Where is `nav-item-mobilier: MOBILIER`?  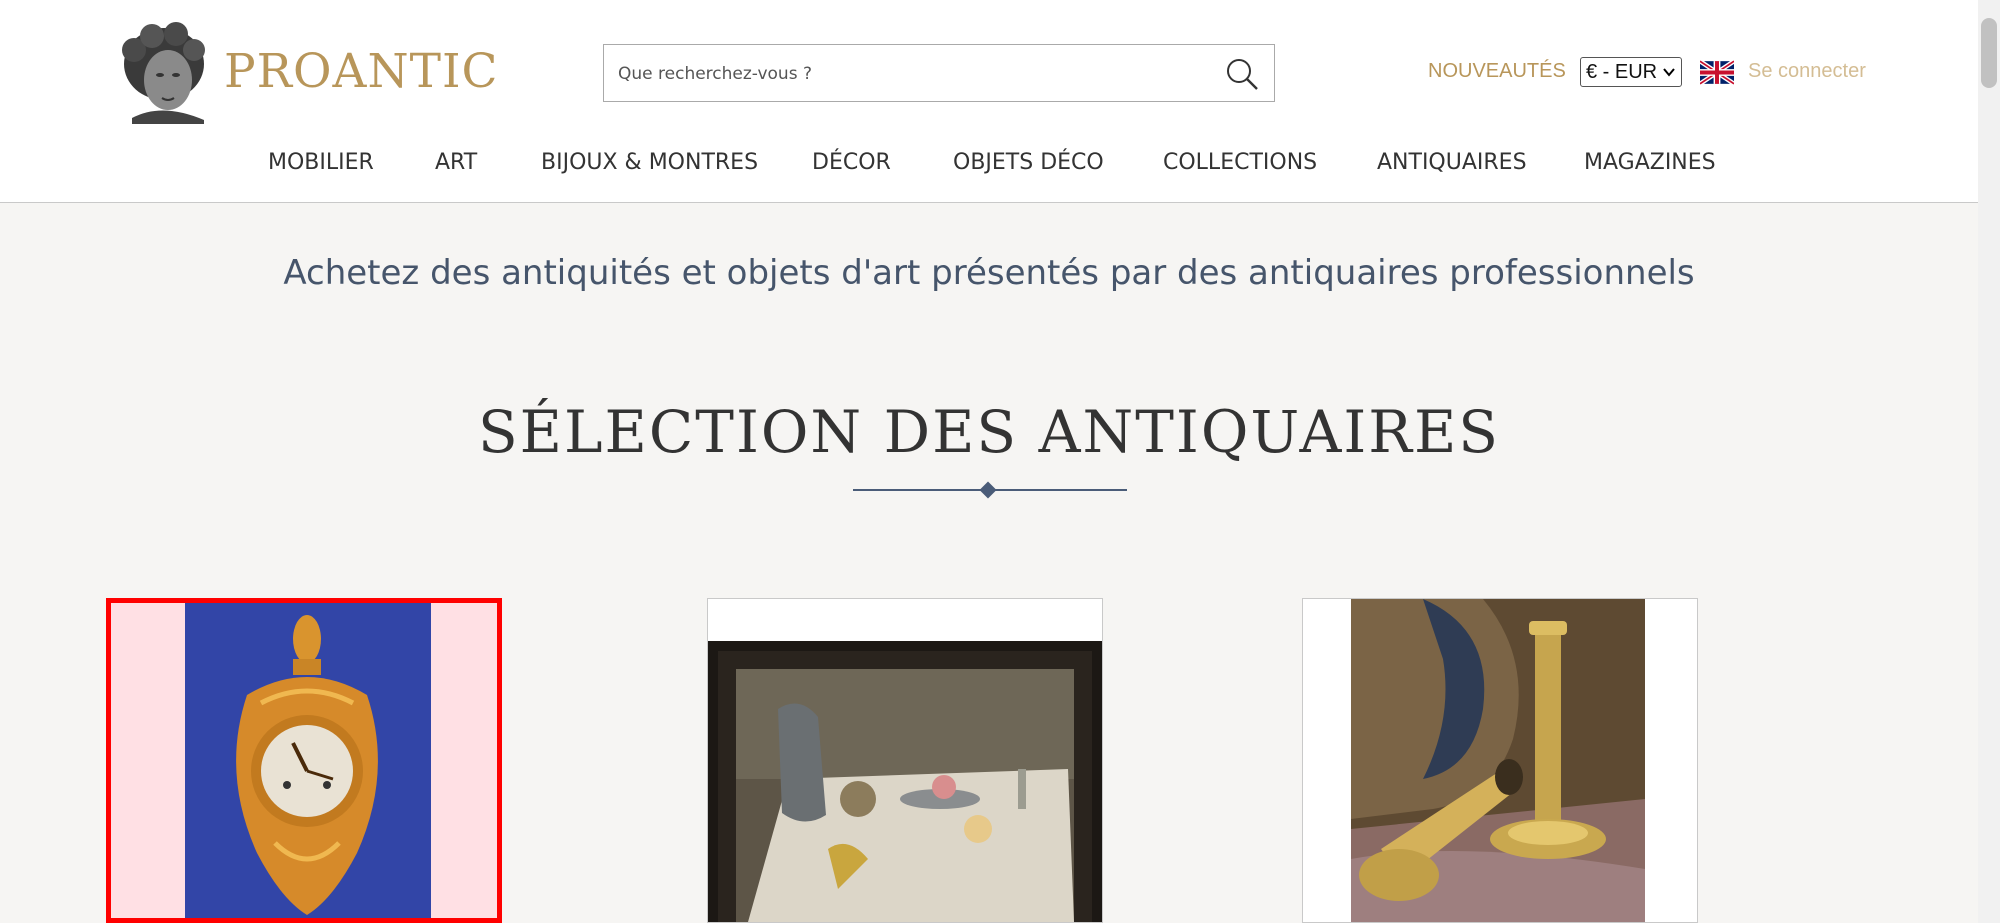
nav-item-mobilier: MOBILIER is located at coordinates (321, 162).